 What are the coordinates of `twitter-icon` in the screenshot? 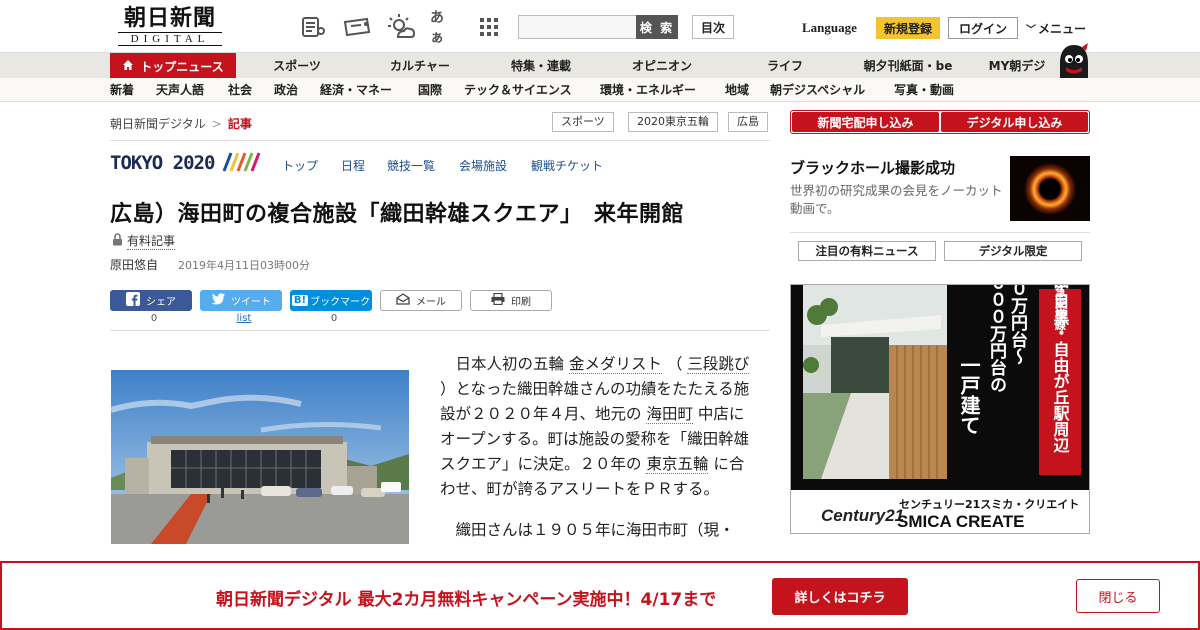 It's located at (218, 300).